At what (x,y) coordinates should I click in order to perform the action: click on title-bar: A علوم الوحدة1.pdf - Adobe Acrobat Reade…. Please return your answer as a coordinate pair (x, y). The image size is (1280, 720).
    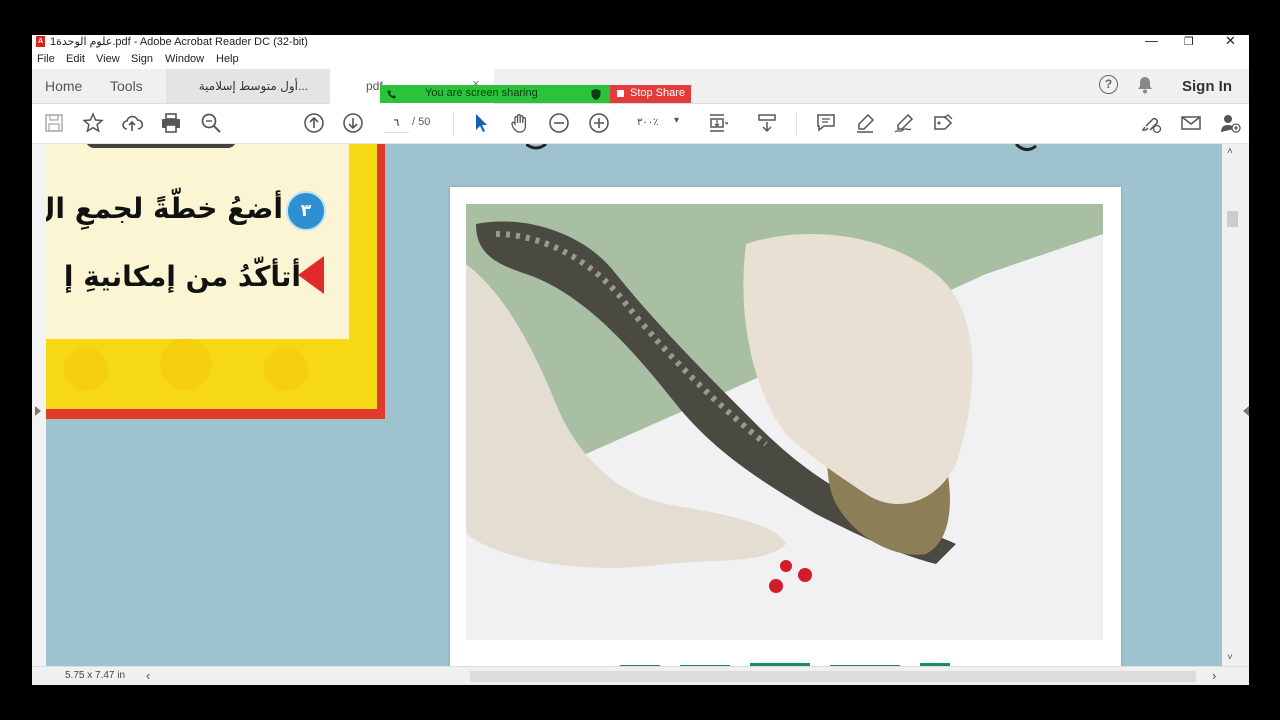
    Looking at the image, I should click on (640, 42).